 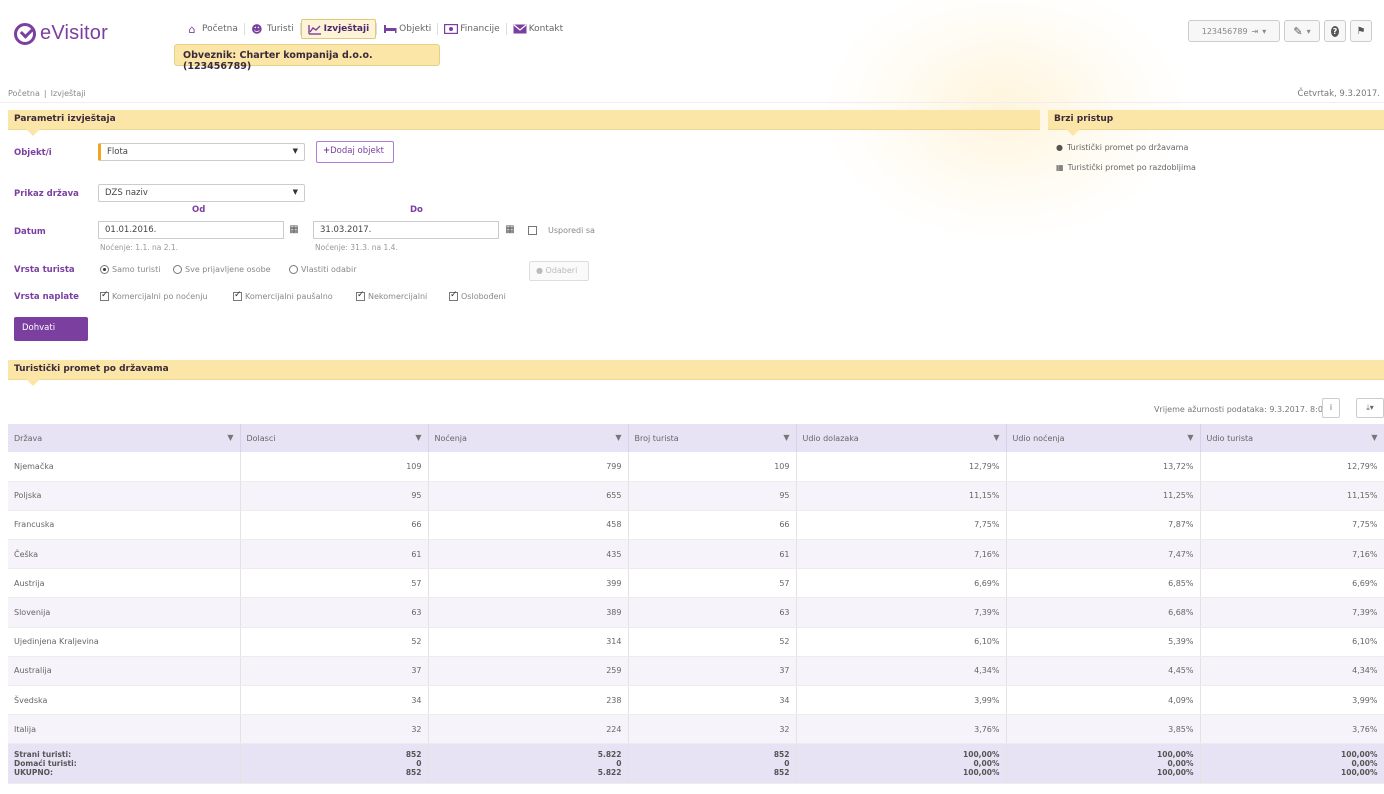 I want to click on table-row: Francuska 66 458 66 7,75% 7,87% 7,75%, so click(x=696, y=525).